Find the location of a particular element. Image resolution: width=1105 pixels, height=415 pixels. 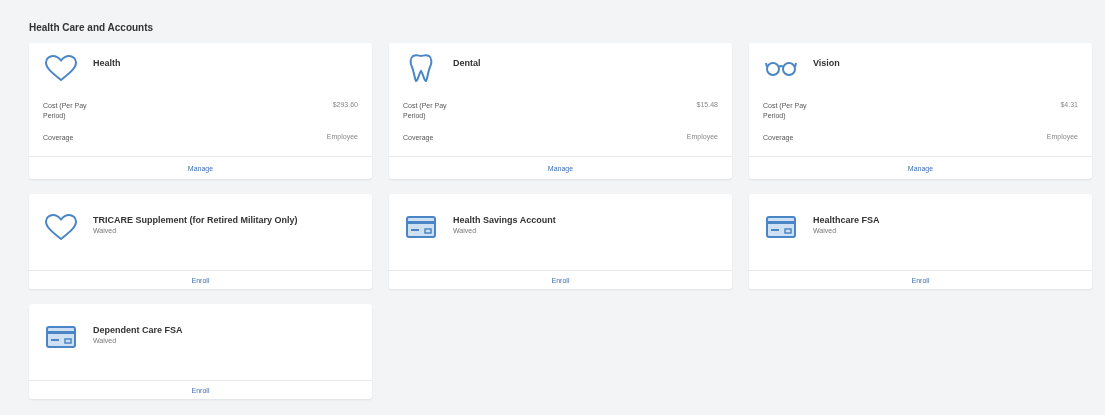

card-title: Health is located at coordinates (107, 63).